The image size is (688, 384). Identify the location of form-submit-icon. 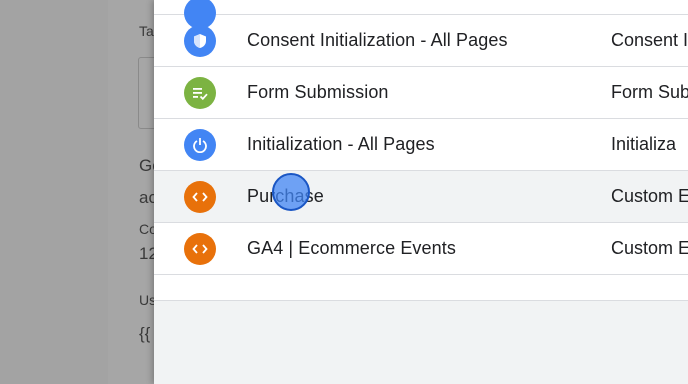
(200, 93).